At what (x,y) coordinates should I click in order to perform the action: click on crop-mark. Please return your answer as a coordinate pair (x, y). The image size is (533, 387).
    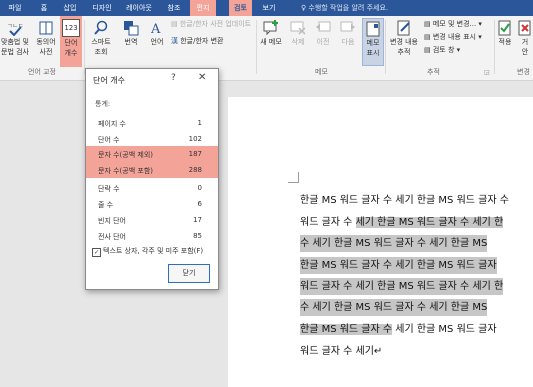
    Looking at the image, I should click on (293, 177).